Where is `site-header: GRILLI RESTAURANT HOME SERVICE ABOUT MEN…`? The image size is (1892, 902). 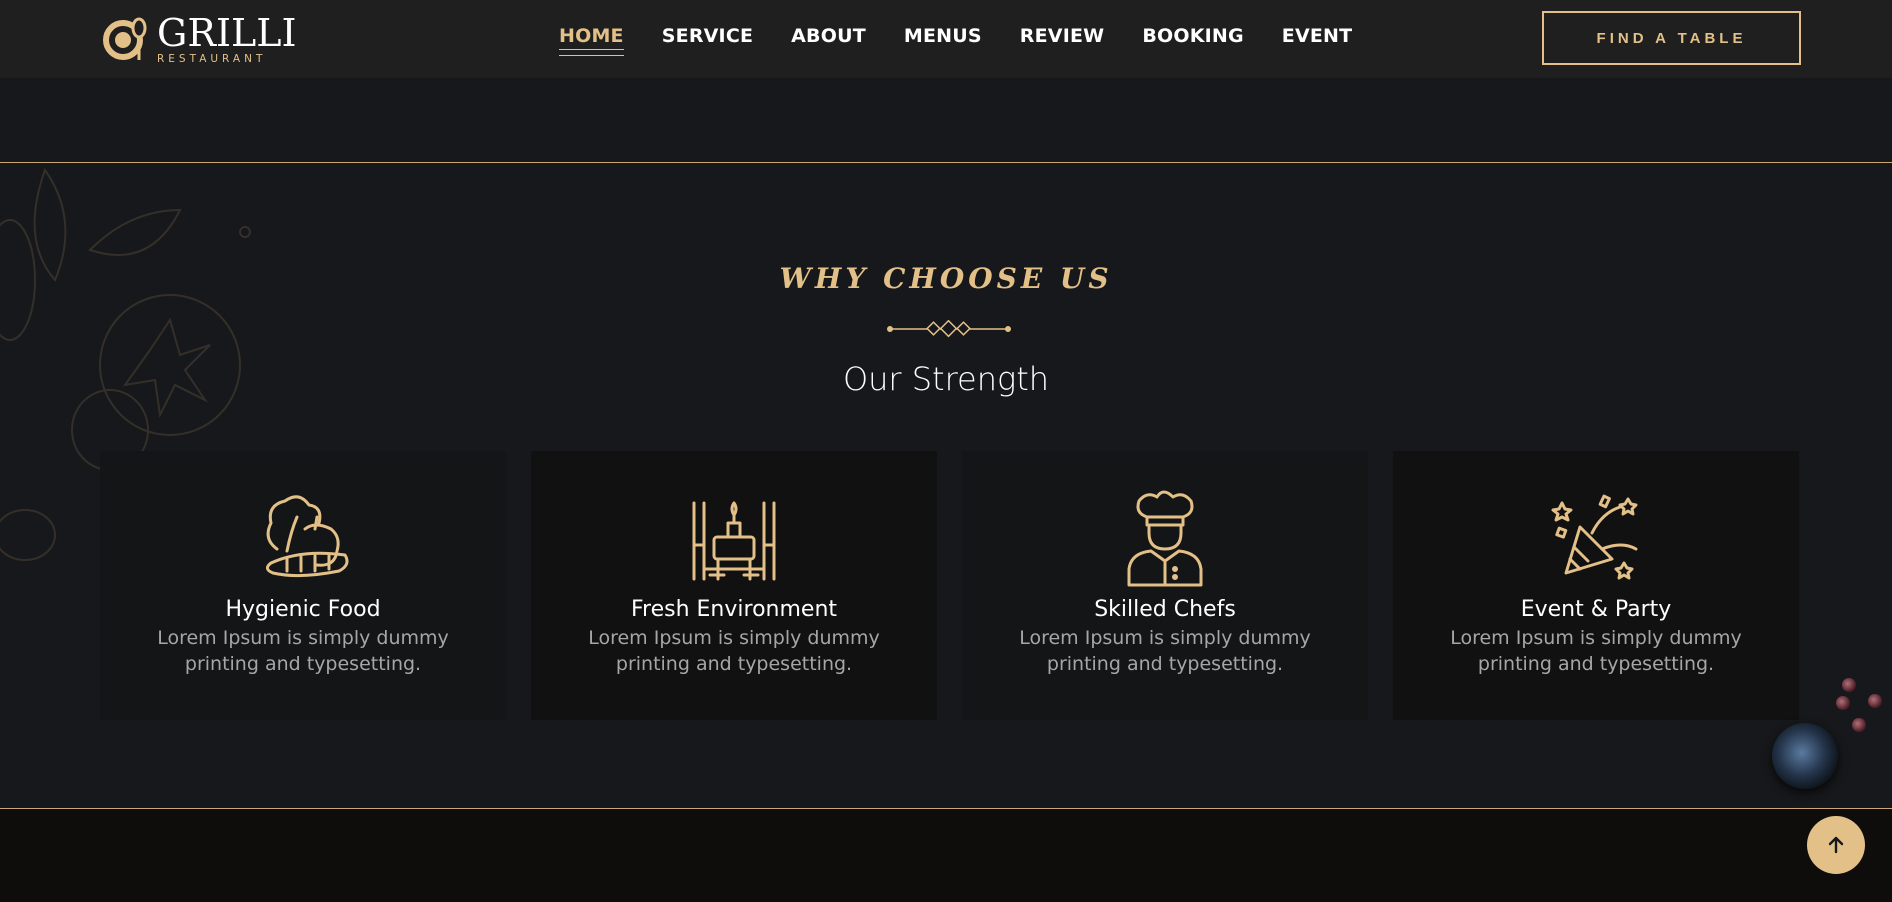
site-header: GRILLI RESTAURANT HOME SERVICE ABOUT MEN… is located at coordinates (946, 39).